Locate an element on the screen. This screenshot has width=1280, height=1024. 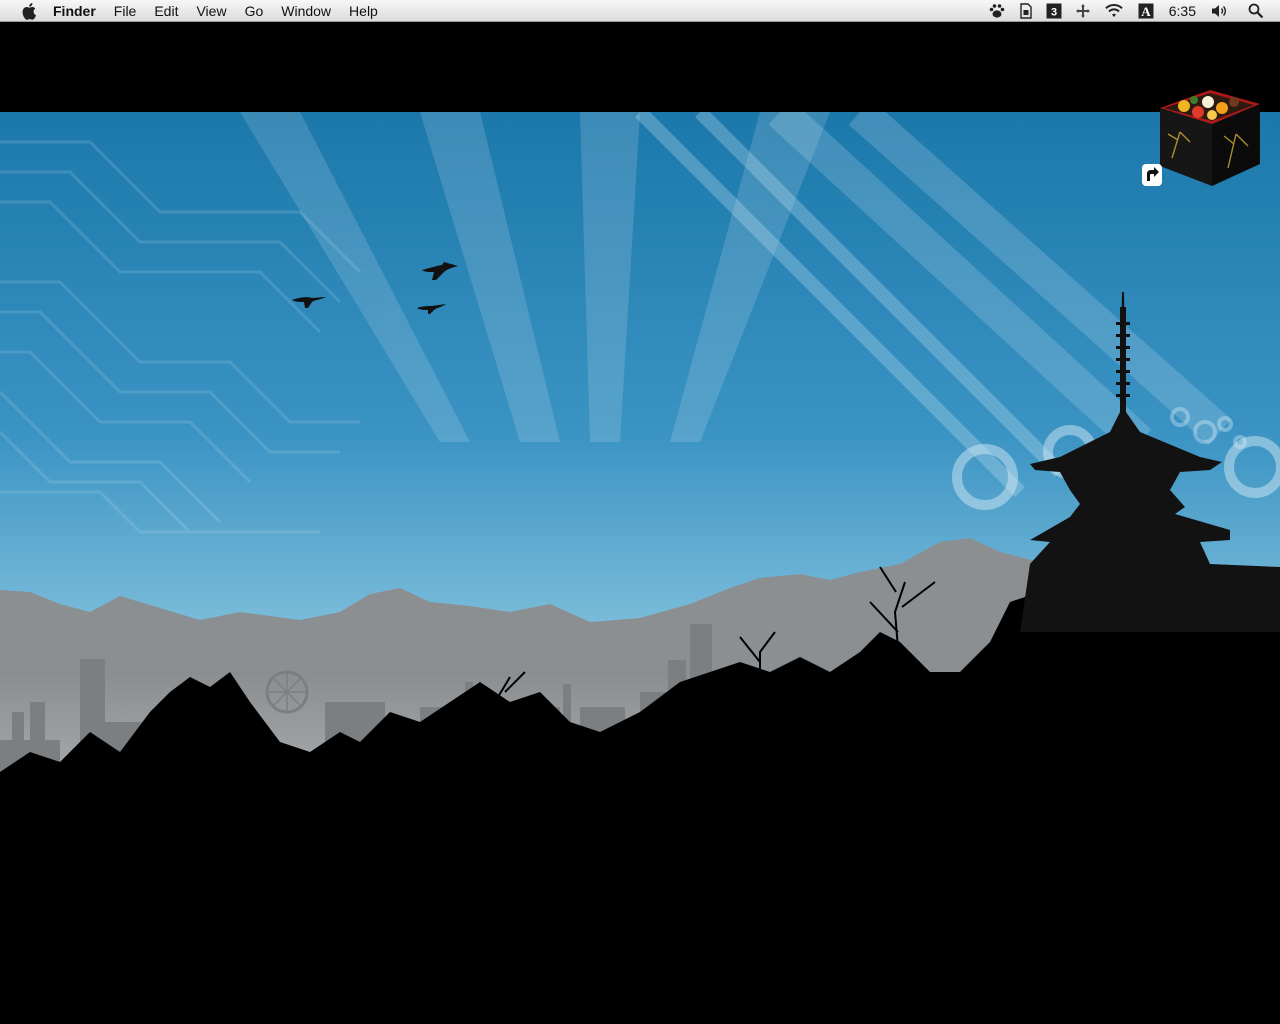
input-source-icon: A is located at coordinates (1146, 11).